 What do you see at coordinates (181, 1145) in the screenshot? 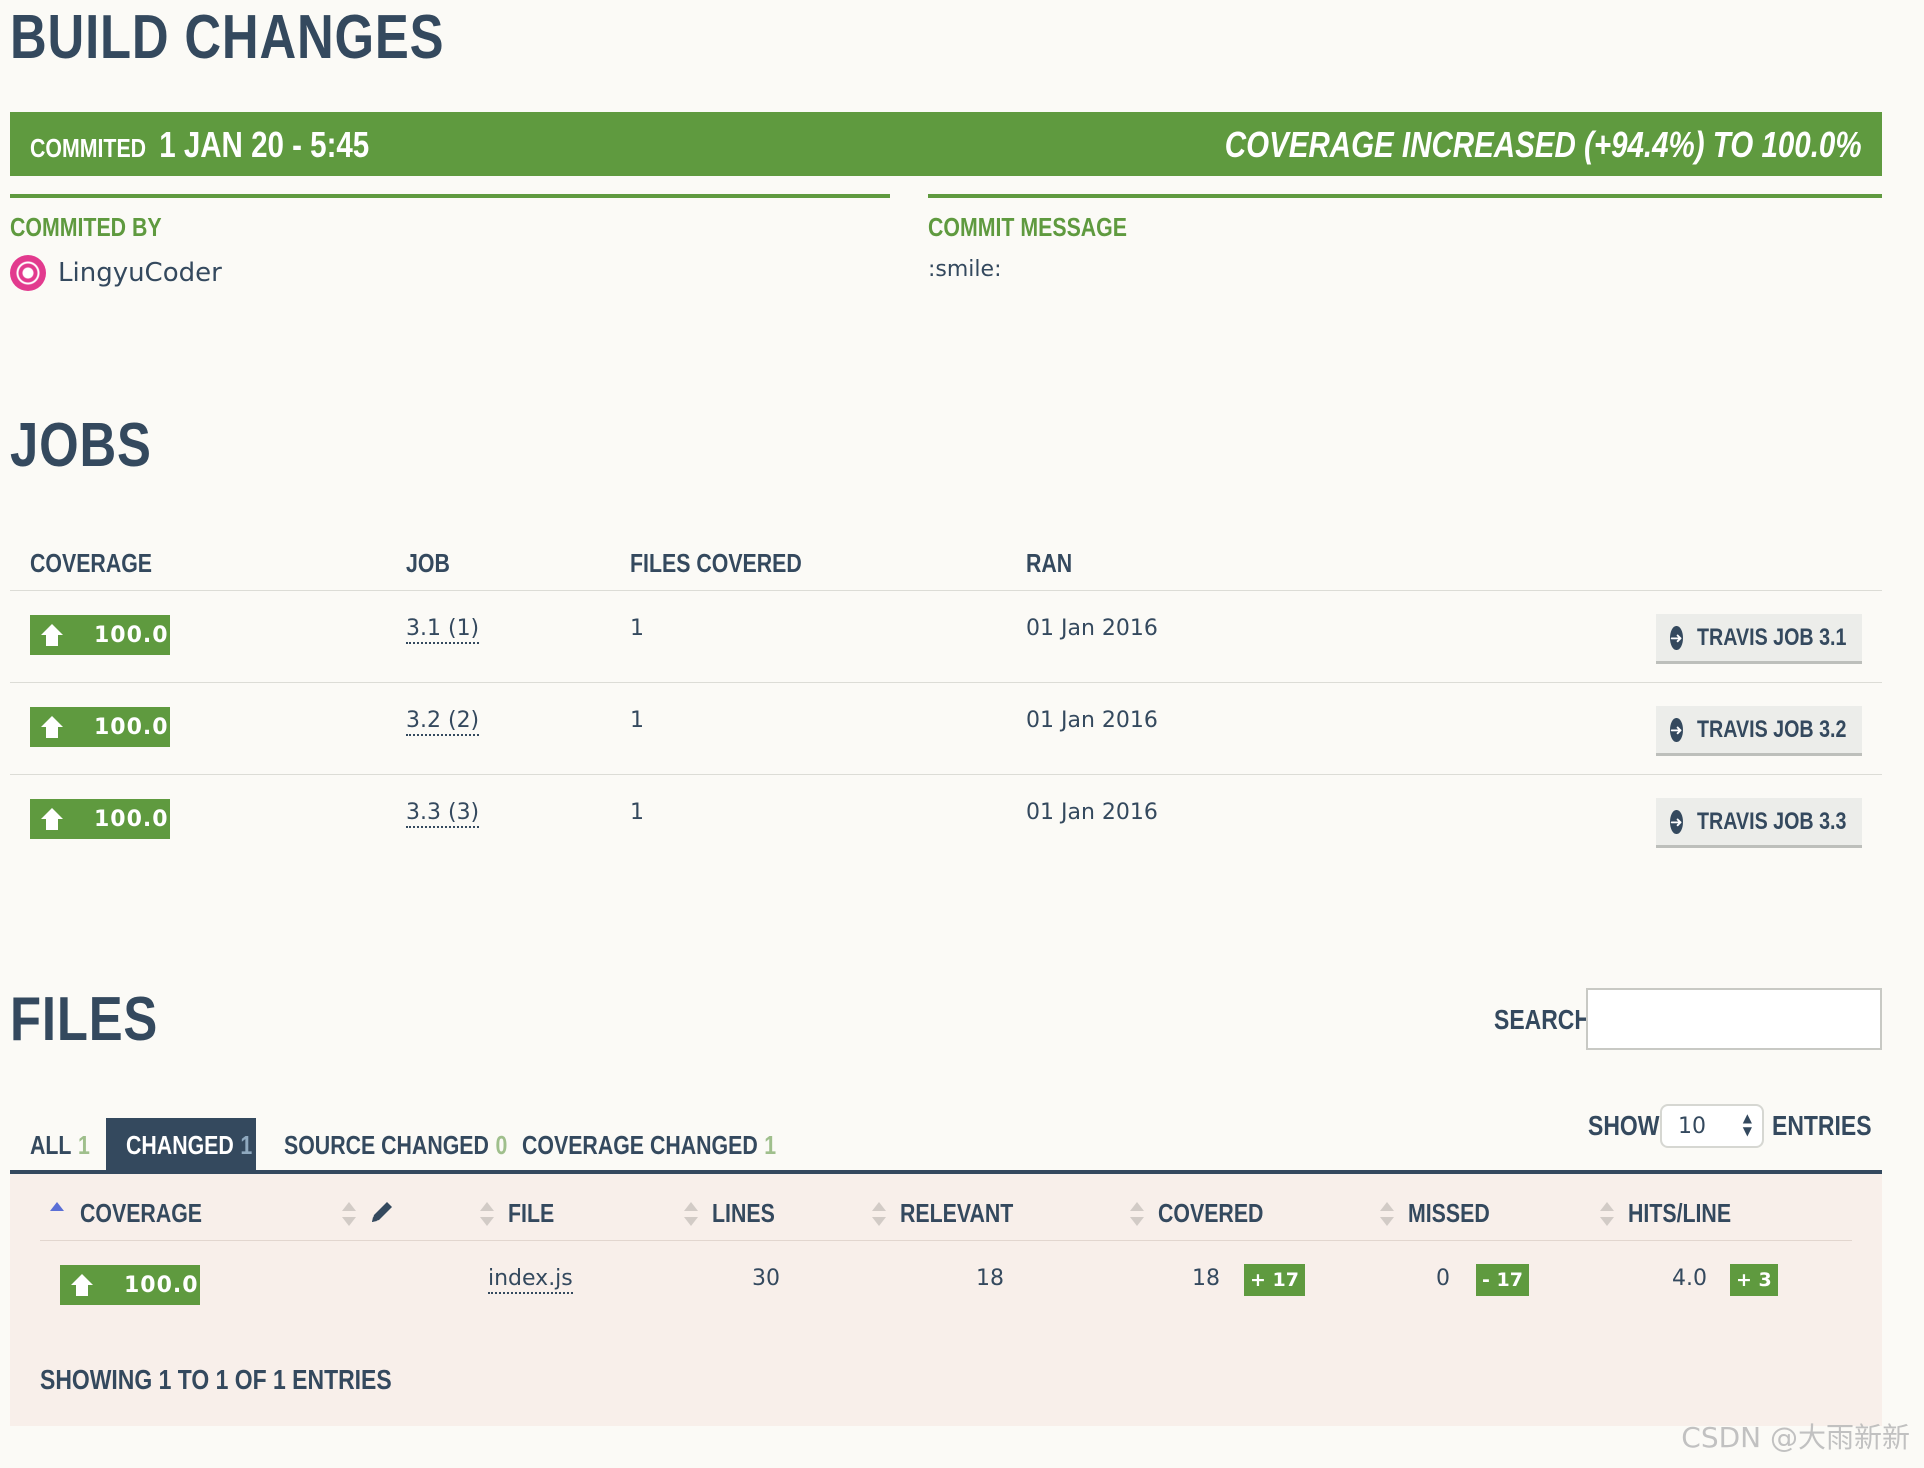
I see `tab-changed: CHANGED 1` at bounding box center [181, 1145].